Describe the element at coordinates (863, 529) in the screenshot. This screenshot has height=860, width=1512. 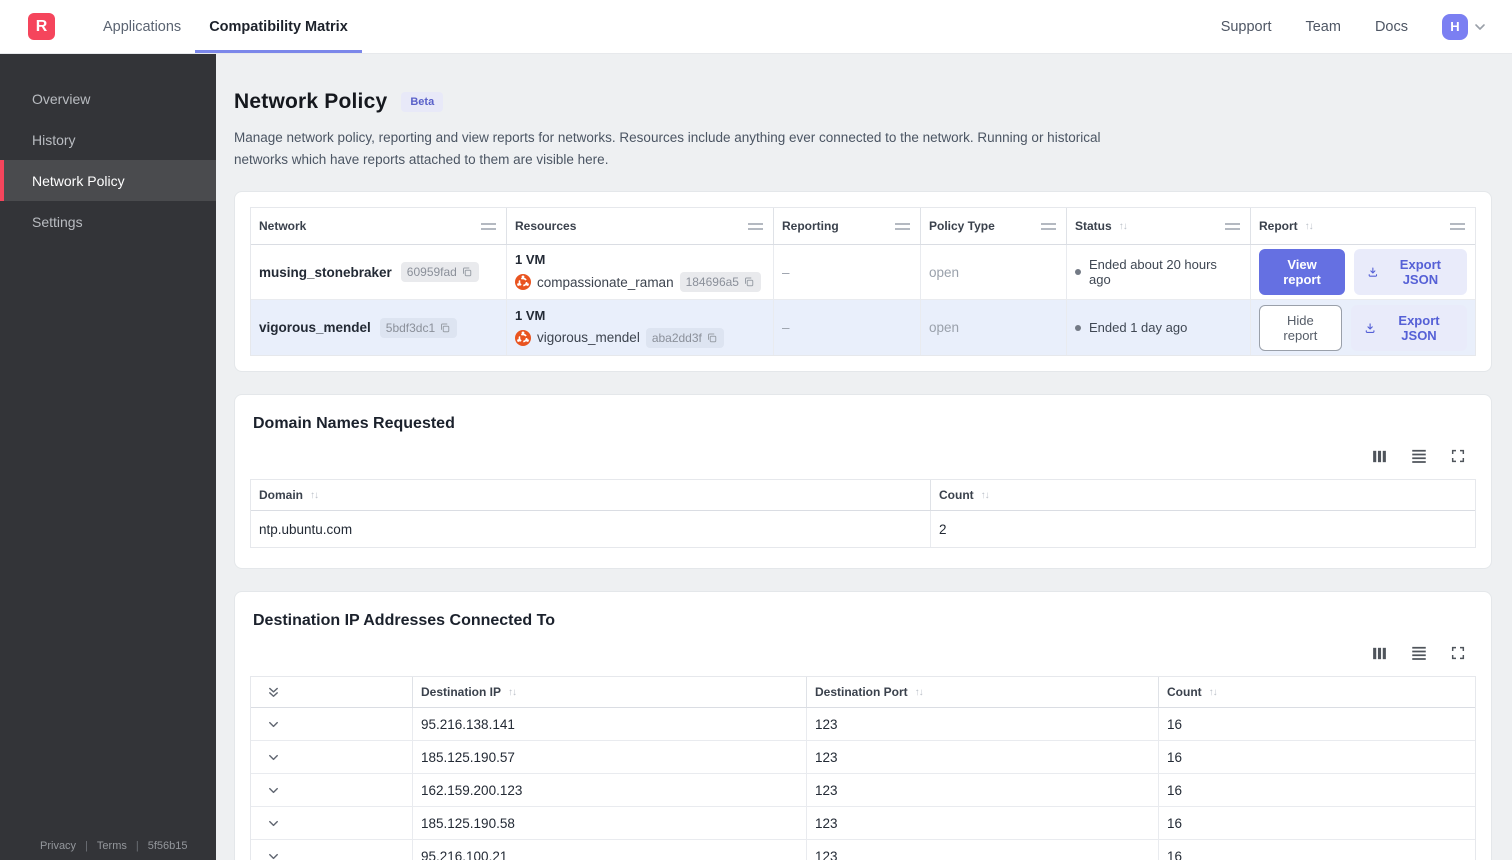
I see `domain-row: ntp.ubuntu.com 2` at that location.